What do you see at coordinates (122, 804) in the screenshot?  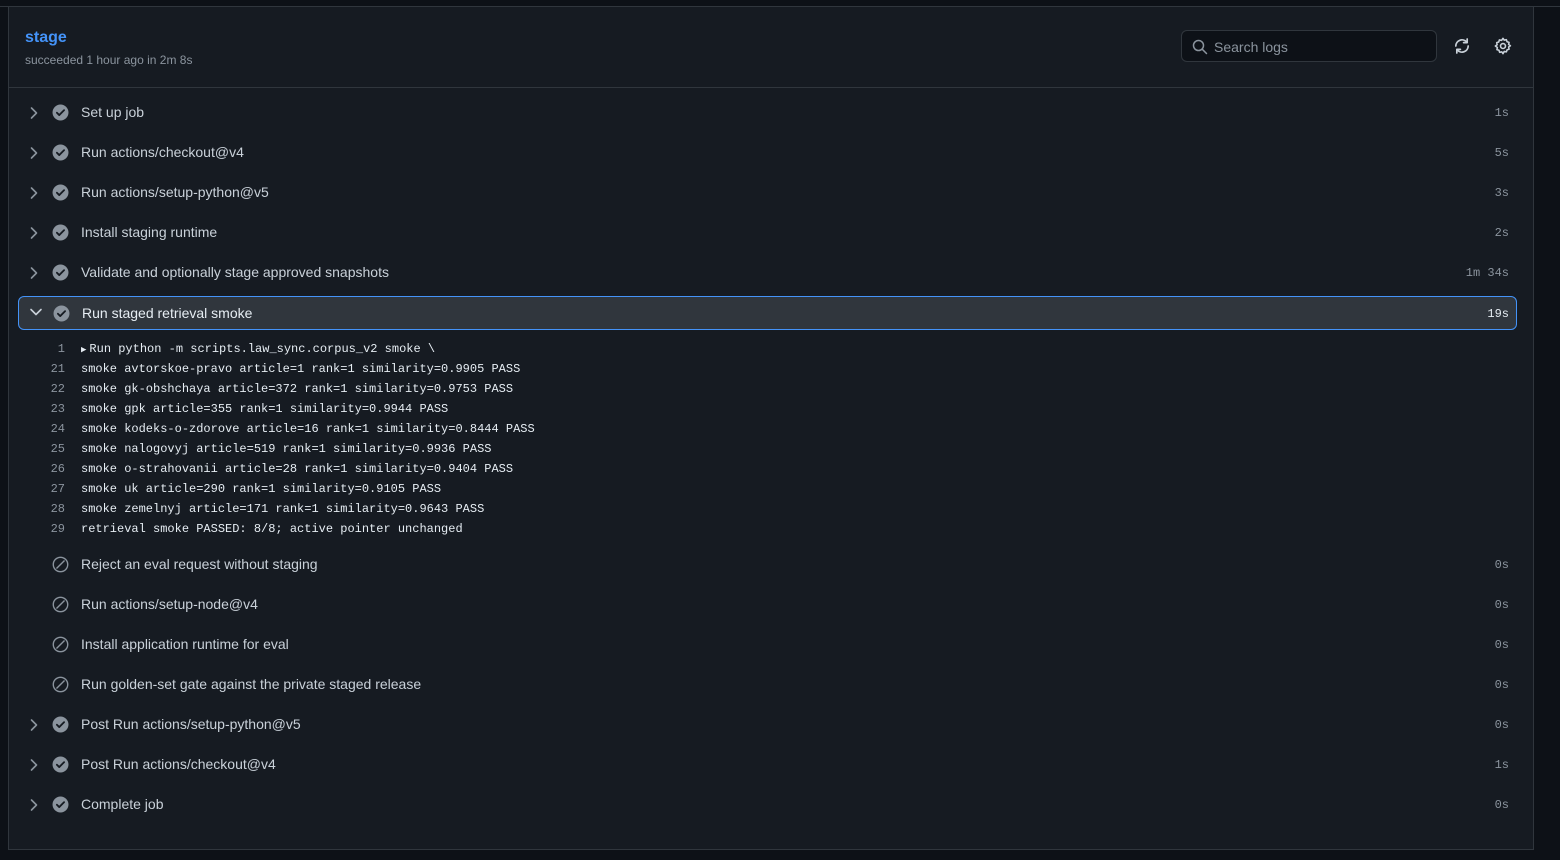 I see `step-label: Complete job` at bounding box center [122, 804].